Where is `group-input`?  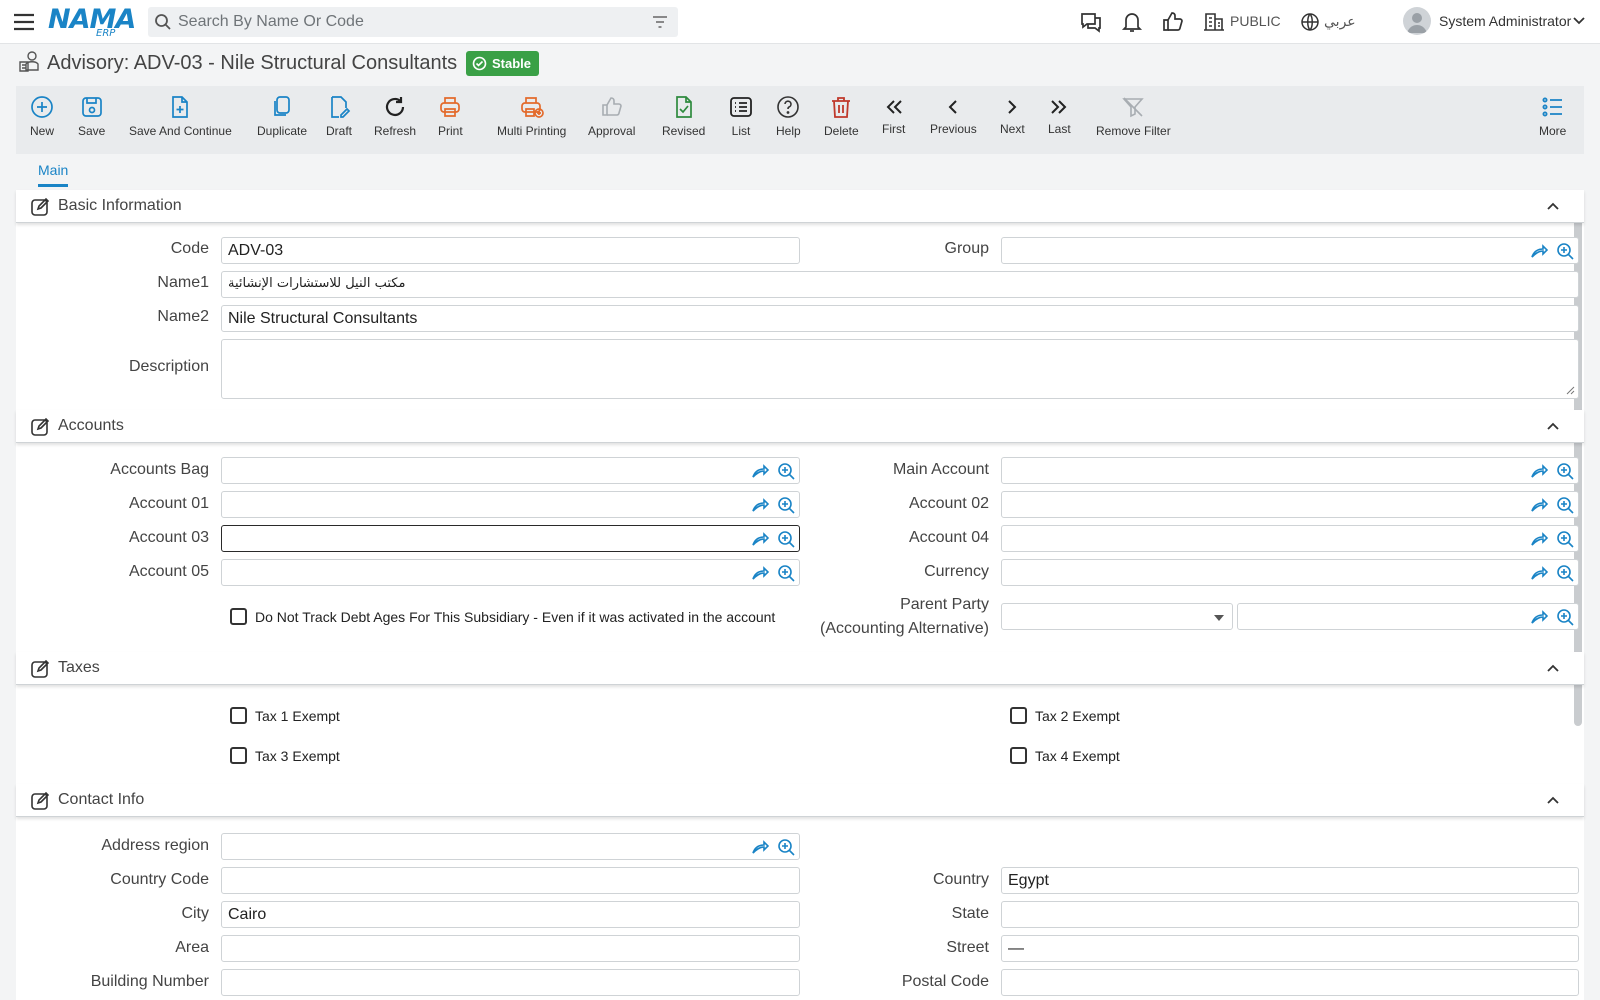 group-input is located at coordinates (1290, 250).